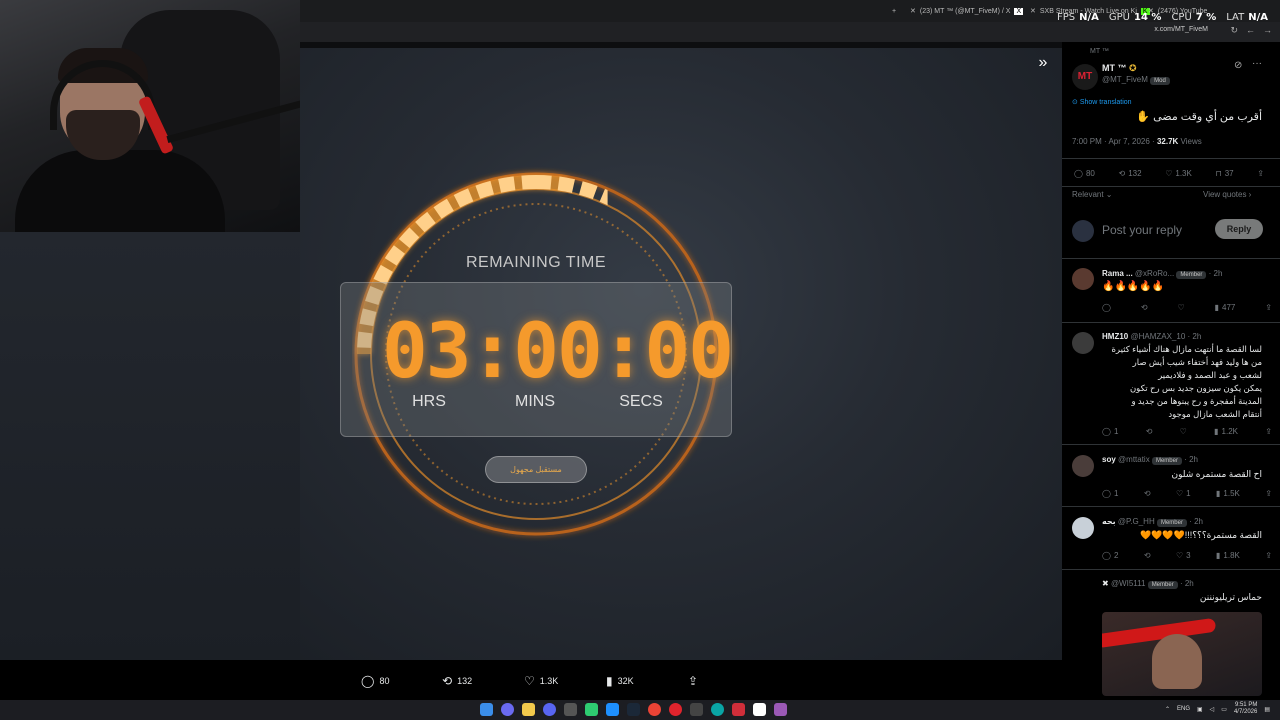  What do you see at coordinates (1043, 63) in the screenshot?
I see `expand-panel-icon: »` at bounding box center [1043, 63].